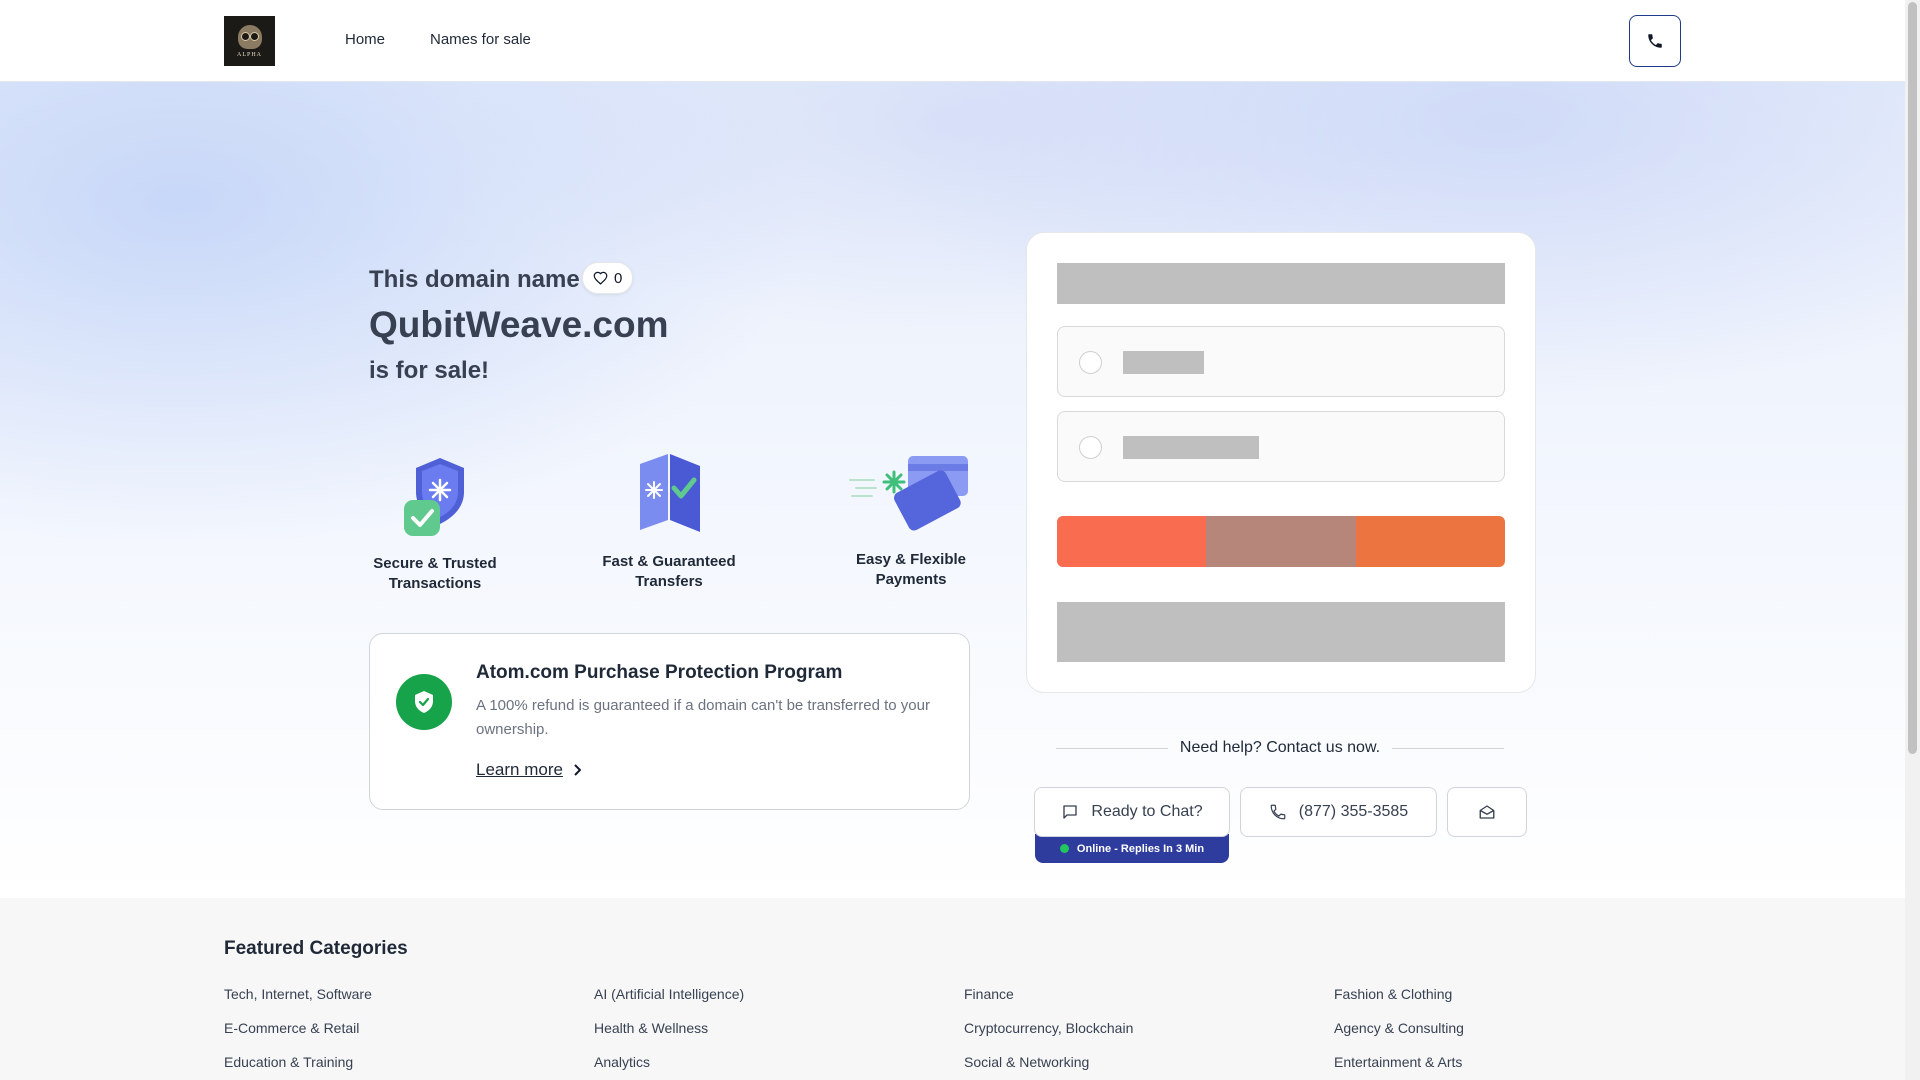 This screenshot has width=1920, height=1080. What do you see at coordinates (1064, 848) in the screenshot?
I see `online-dot-icon` at bounding box center [1064, 848].